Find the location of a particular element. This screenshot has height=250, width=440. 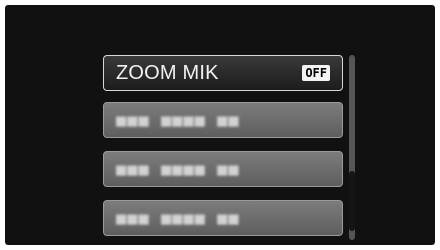

off-value-badge: OFF is located at coordinates (316, 73).